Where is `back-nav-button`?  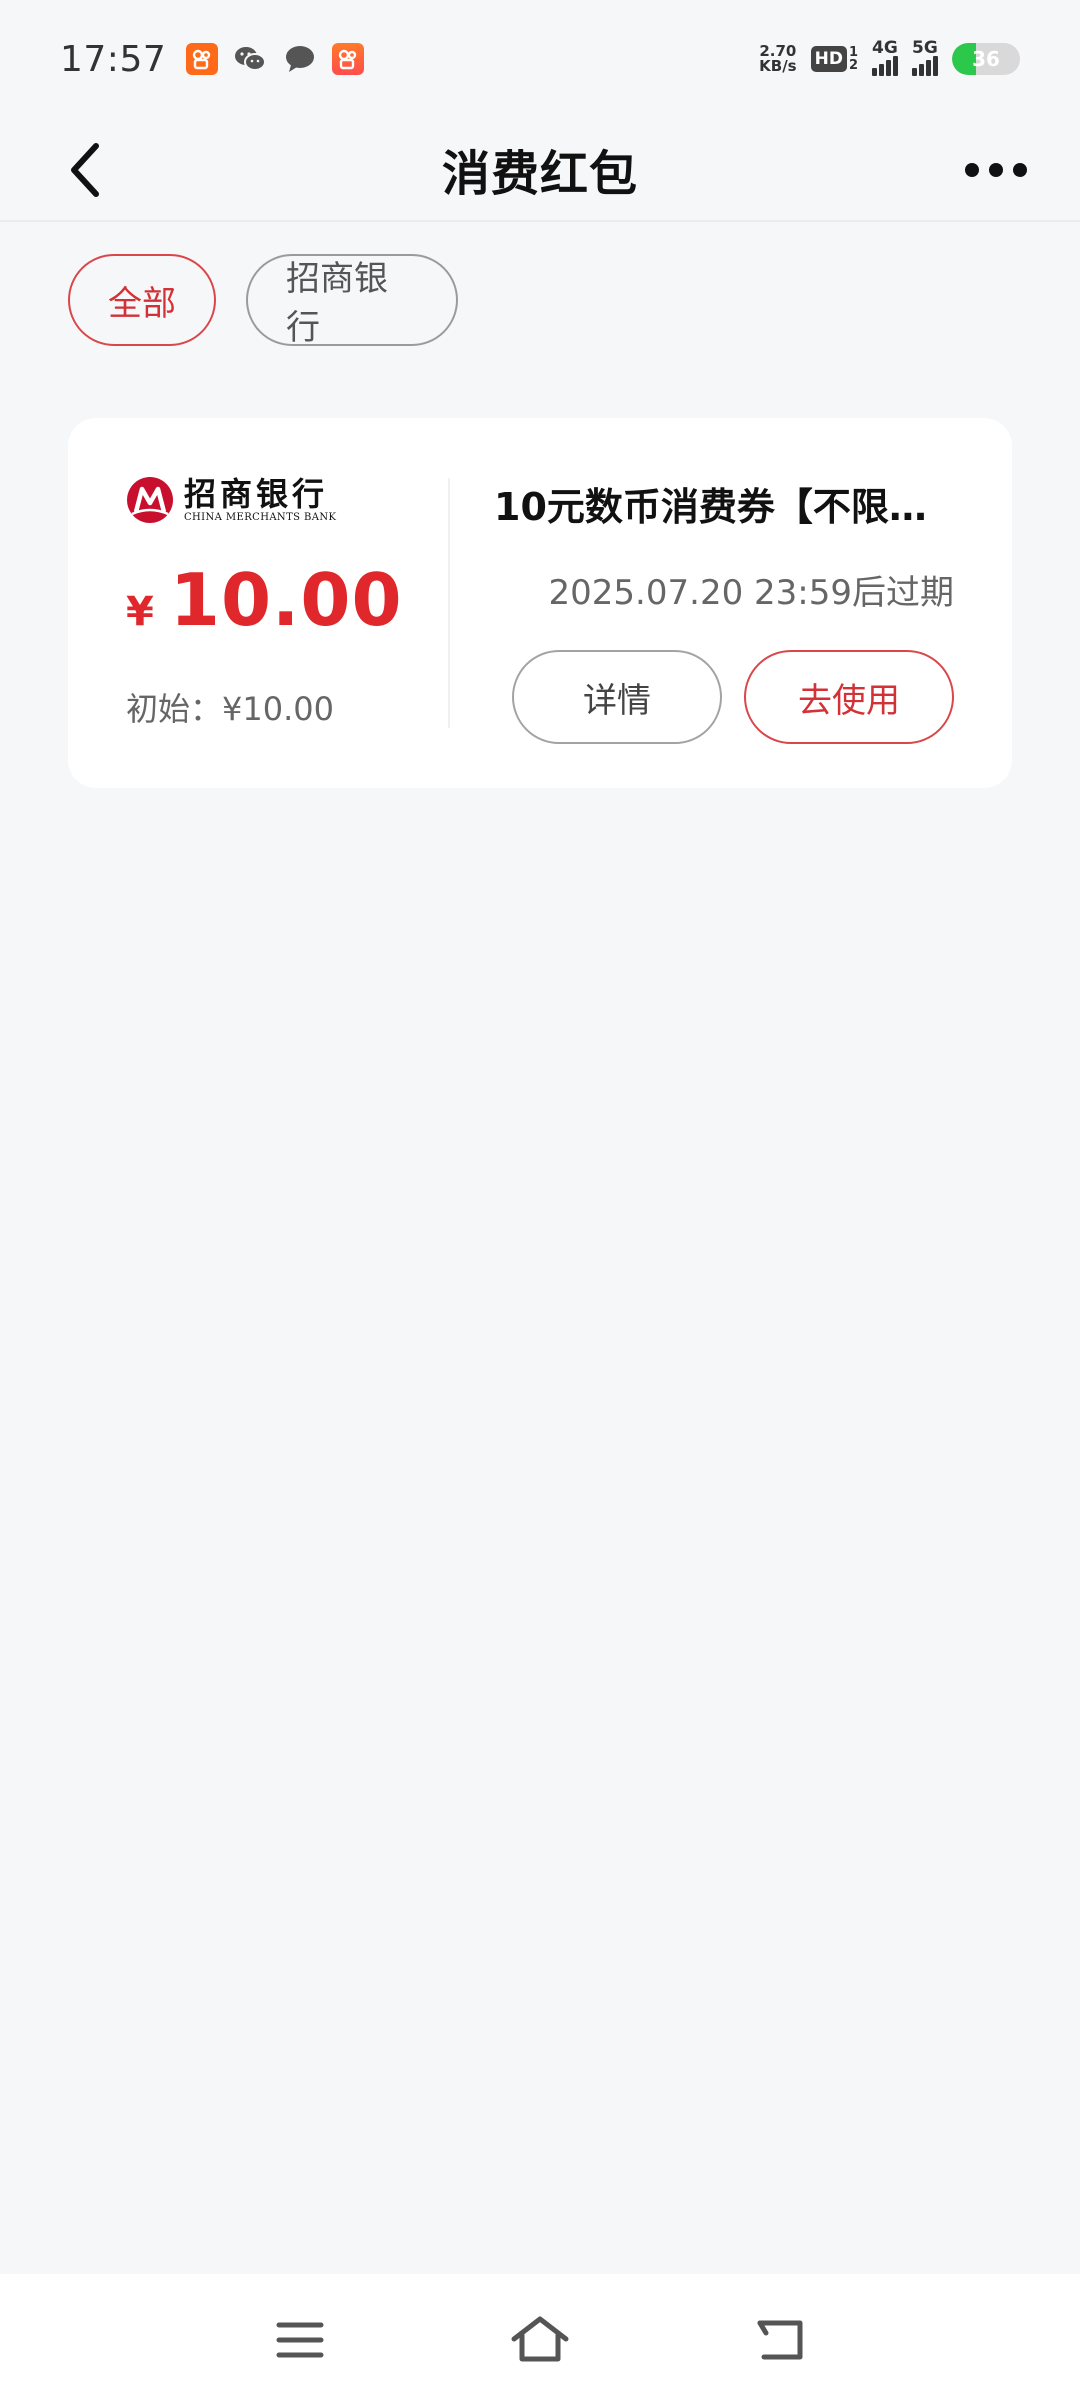 back-nav-button is located at coordinates (780, 2340).